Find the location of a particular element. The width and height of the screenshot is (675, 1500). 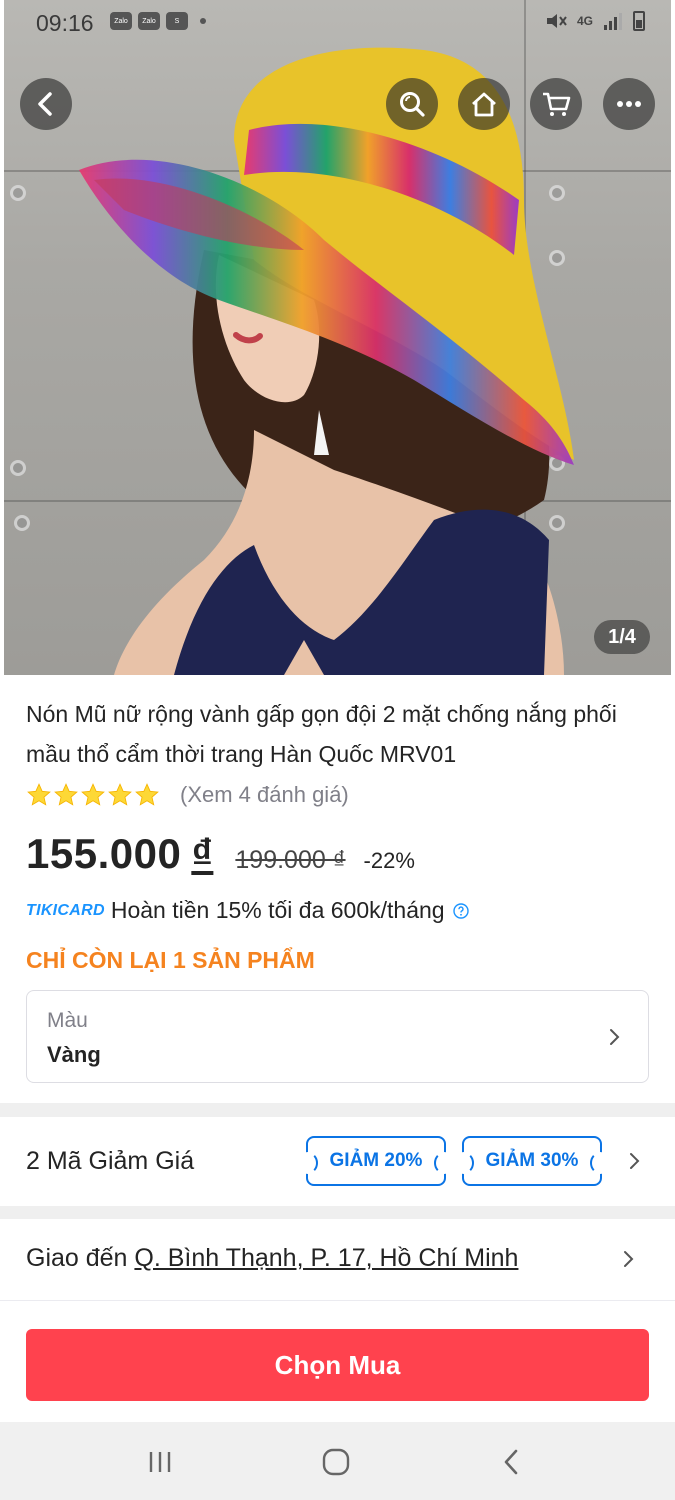

home-icon is located at coordinates (484, 104).